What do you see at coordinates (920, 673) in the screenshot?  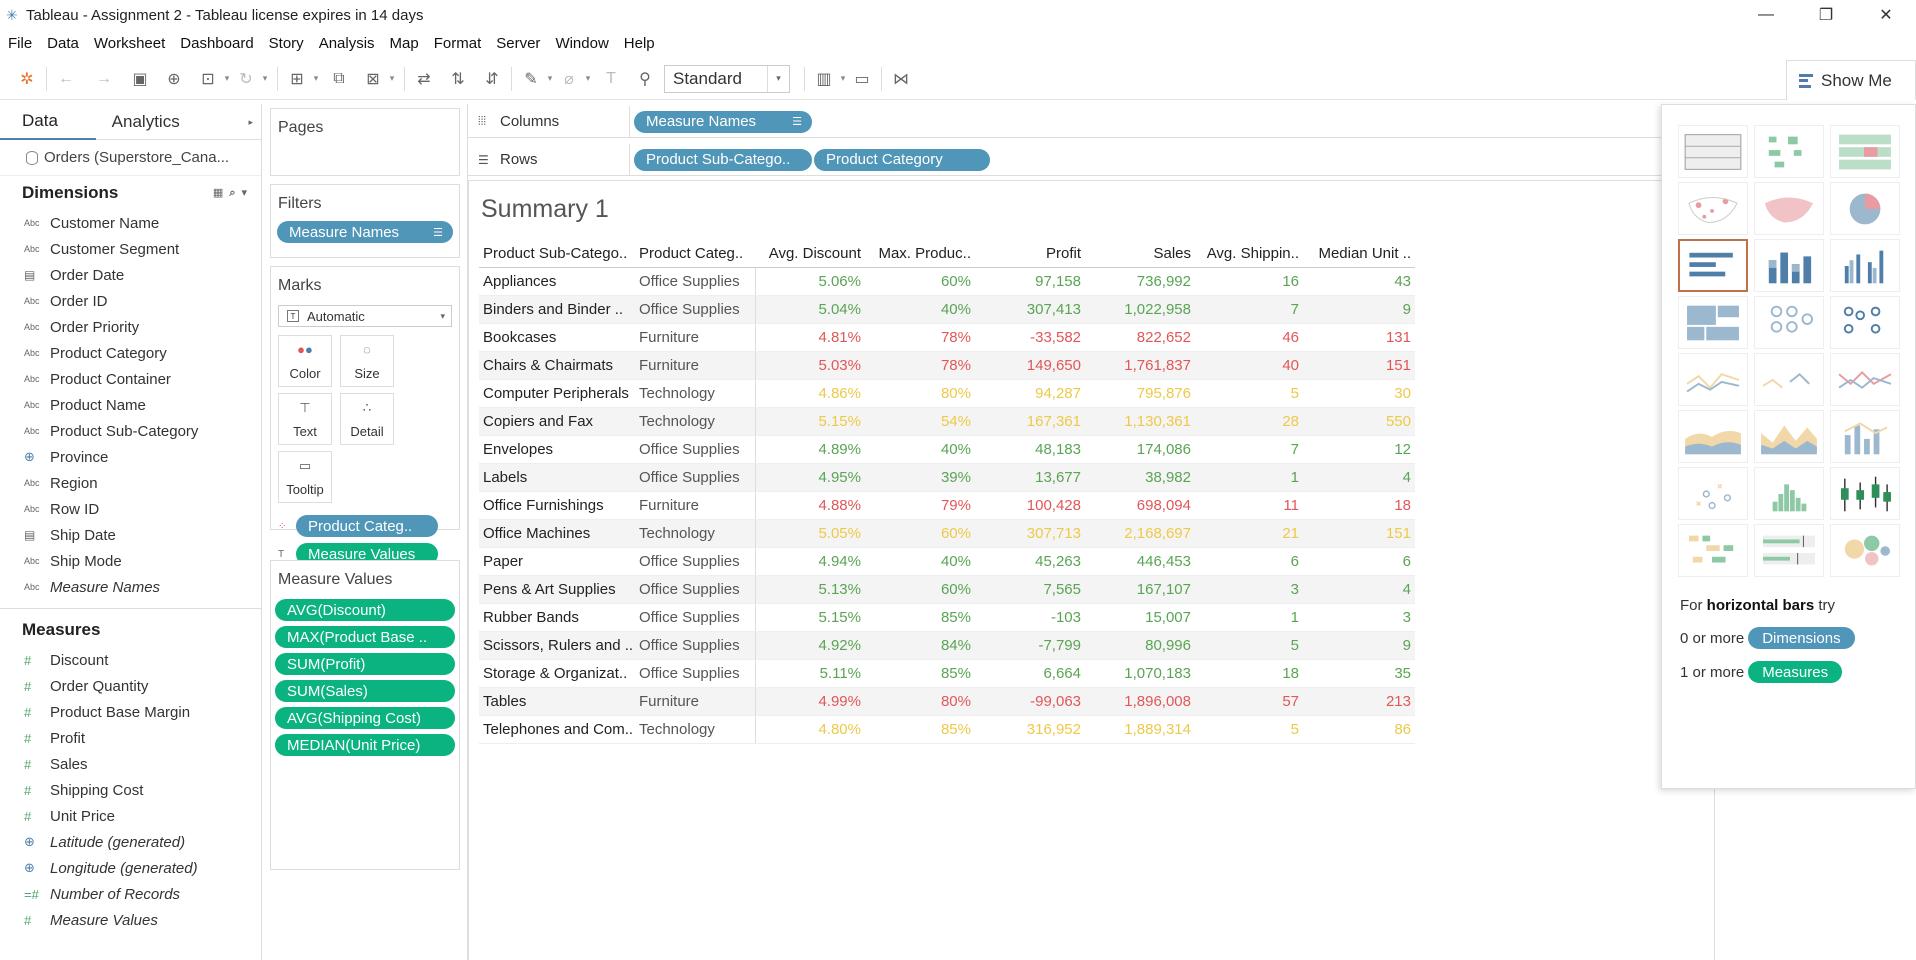 I see `value-cell: 85%` at bounding box center [920, 673].